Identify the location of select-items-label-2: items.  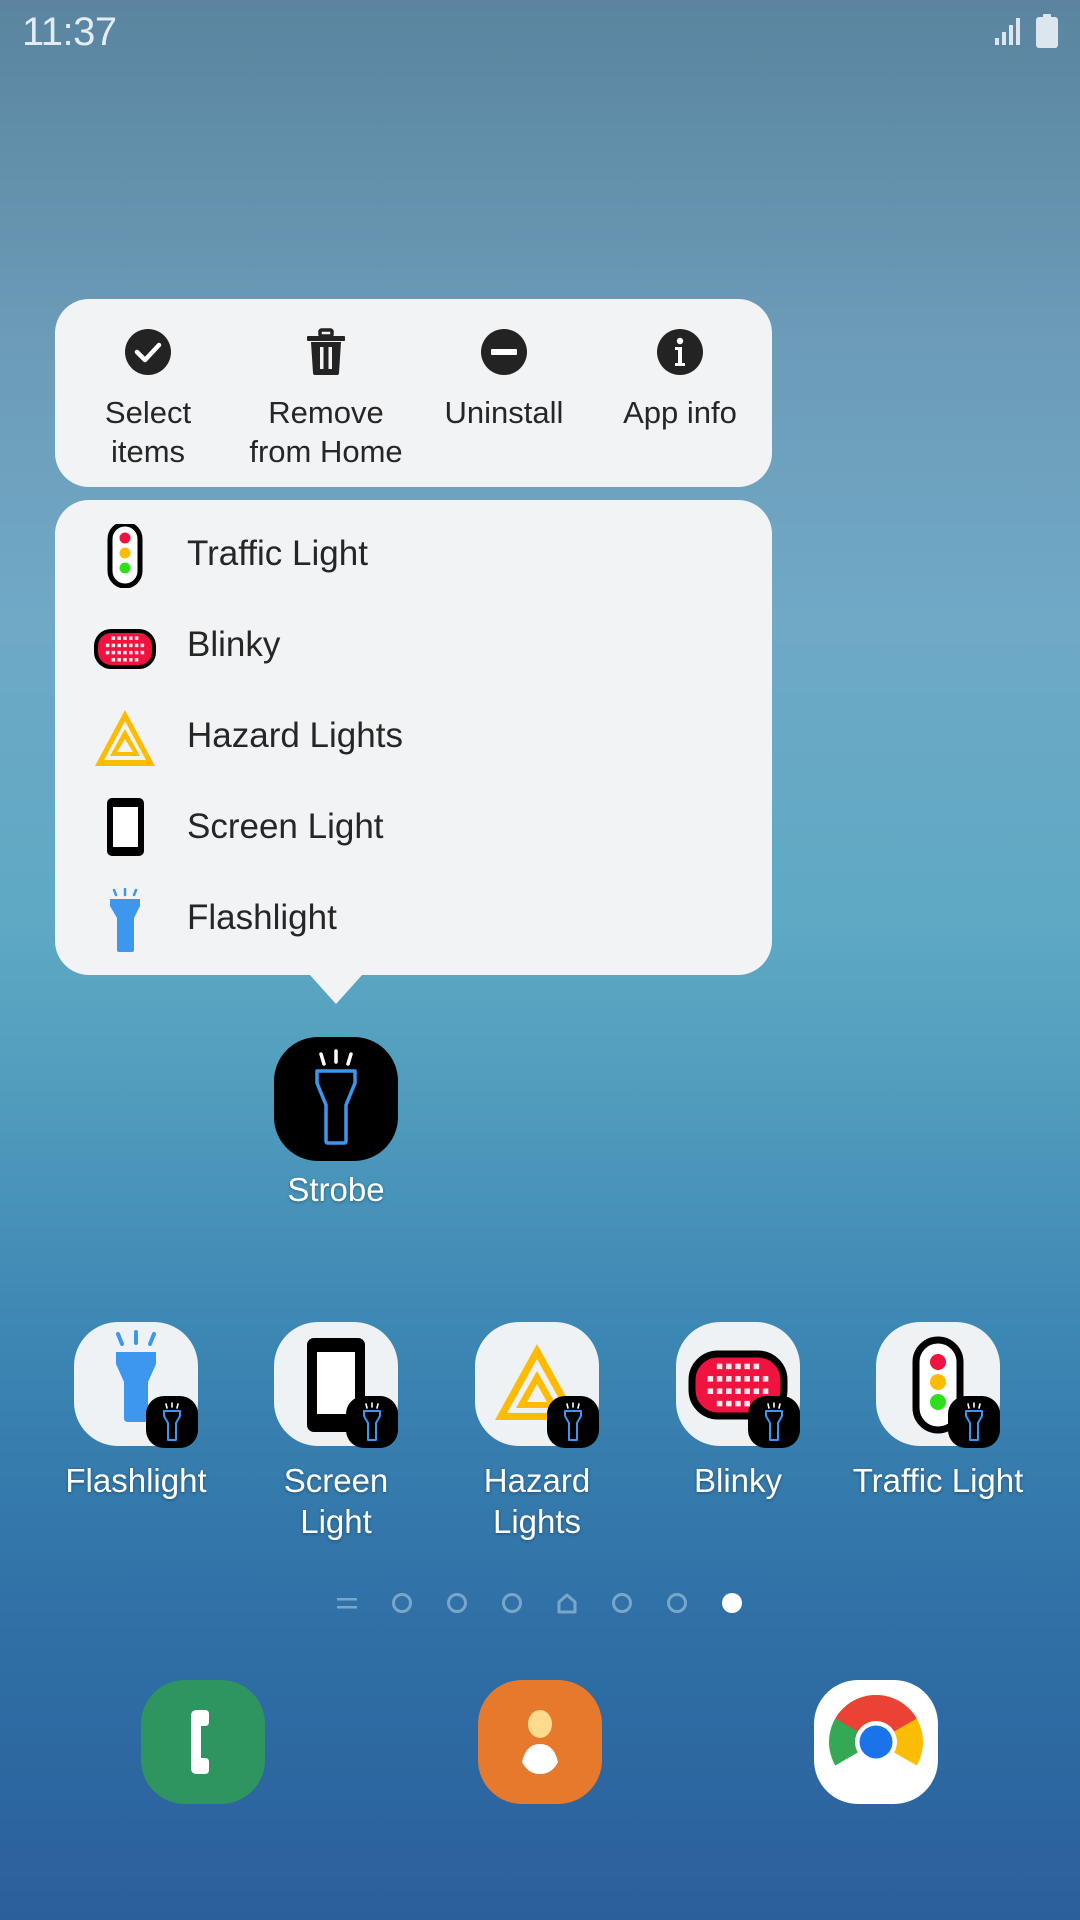
(148, 451).